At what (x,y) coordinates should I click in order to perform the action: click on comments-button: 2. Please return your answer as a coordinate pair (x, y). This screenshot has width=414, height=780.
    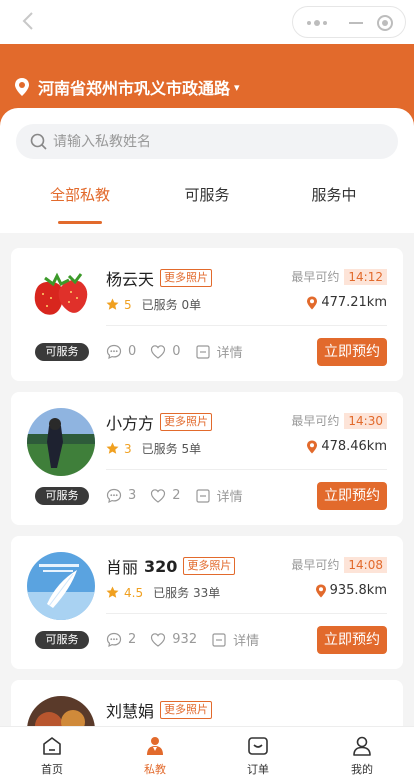
    Looking at the image, I should click on (121, 640).